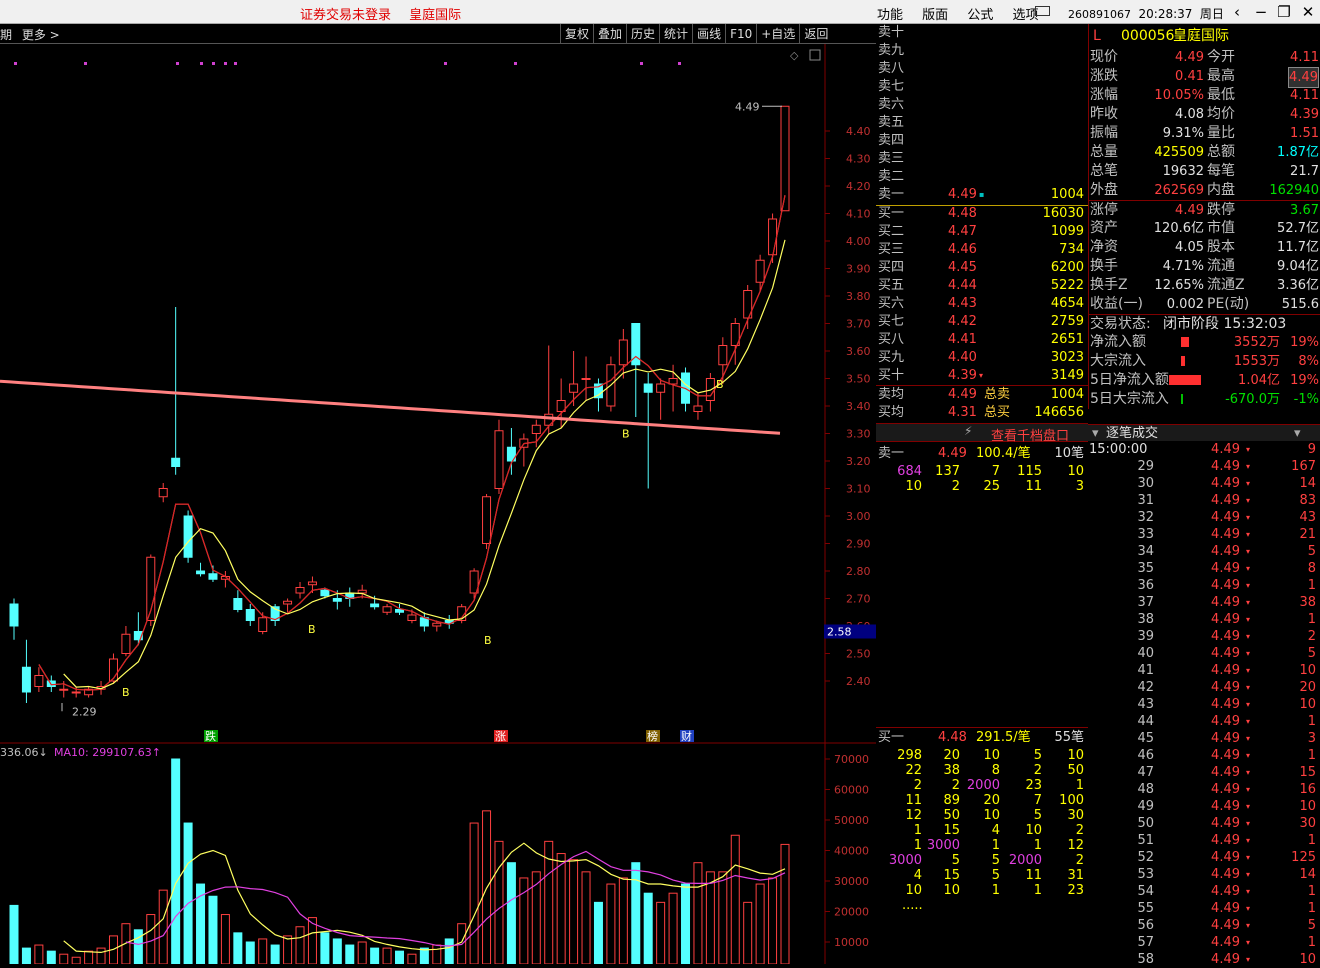  I want to click on buy-row: 买九 4.40 3023, so click(982, 358).